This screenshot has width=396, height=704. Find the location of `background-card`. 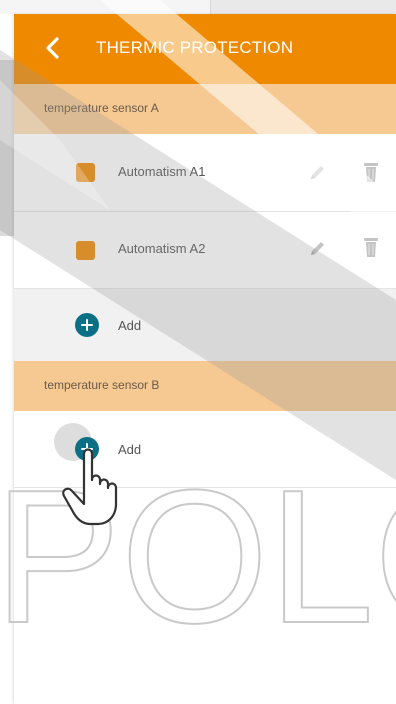

background-card is located at coordinates (105, 7).